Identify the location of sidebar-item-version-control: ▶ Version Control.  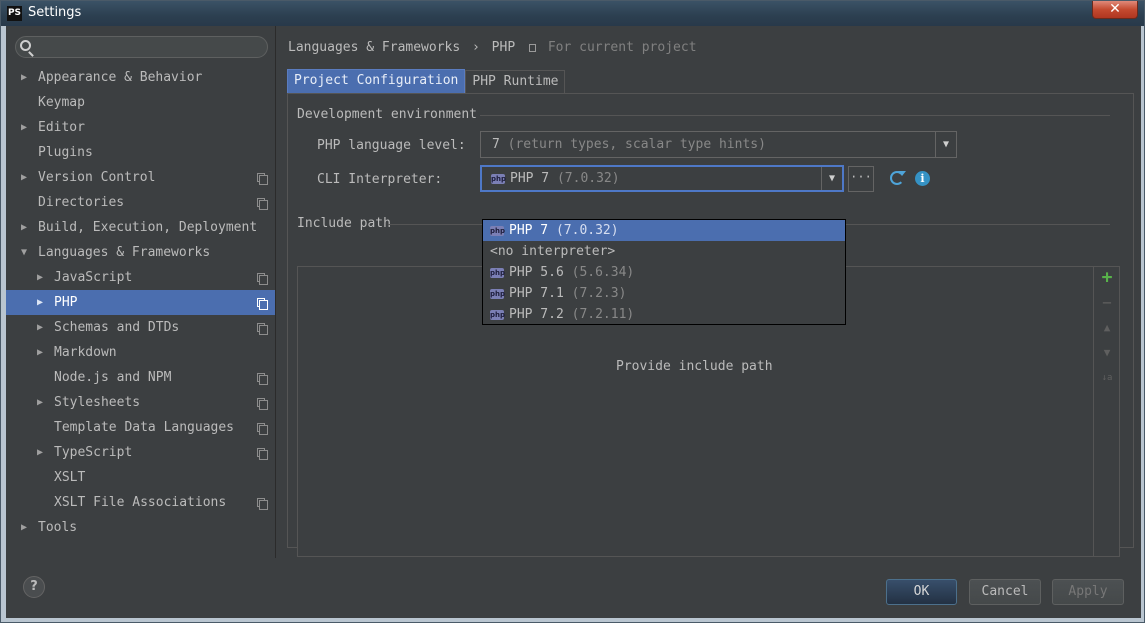
(140, 177).